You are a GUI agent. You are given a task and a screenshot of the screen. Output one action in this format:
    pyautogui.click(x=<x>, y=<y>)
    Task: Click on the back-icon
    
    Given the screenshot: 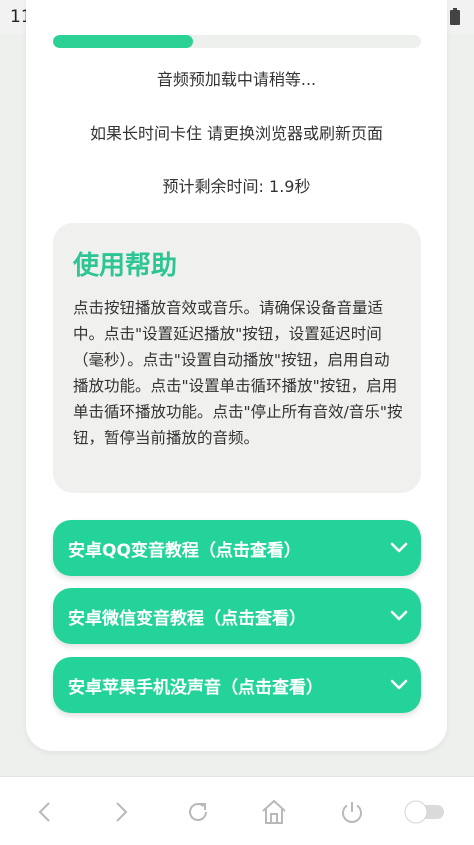 What is the action you would take?
    pyautogui.click(x=44, y=812)
    